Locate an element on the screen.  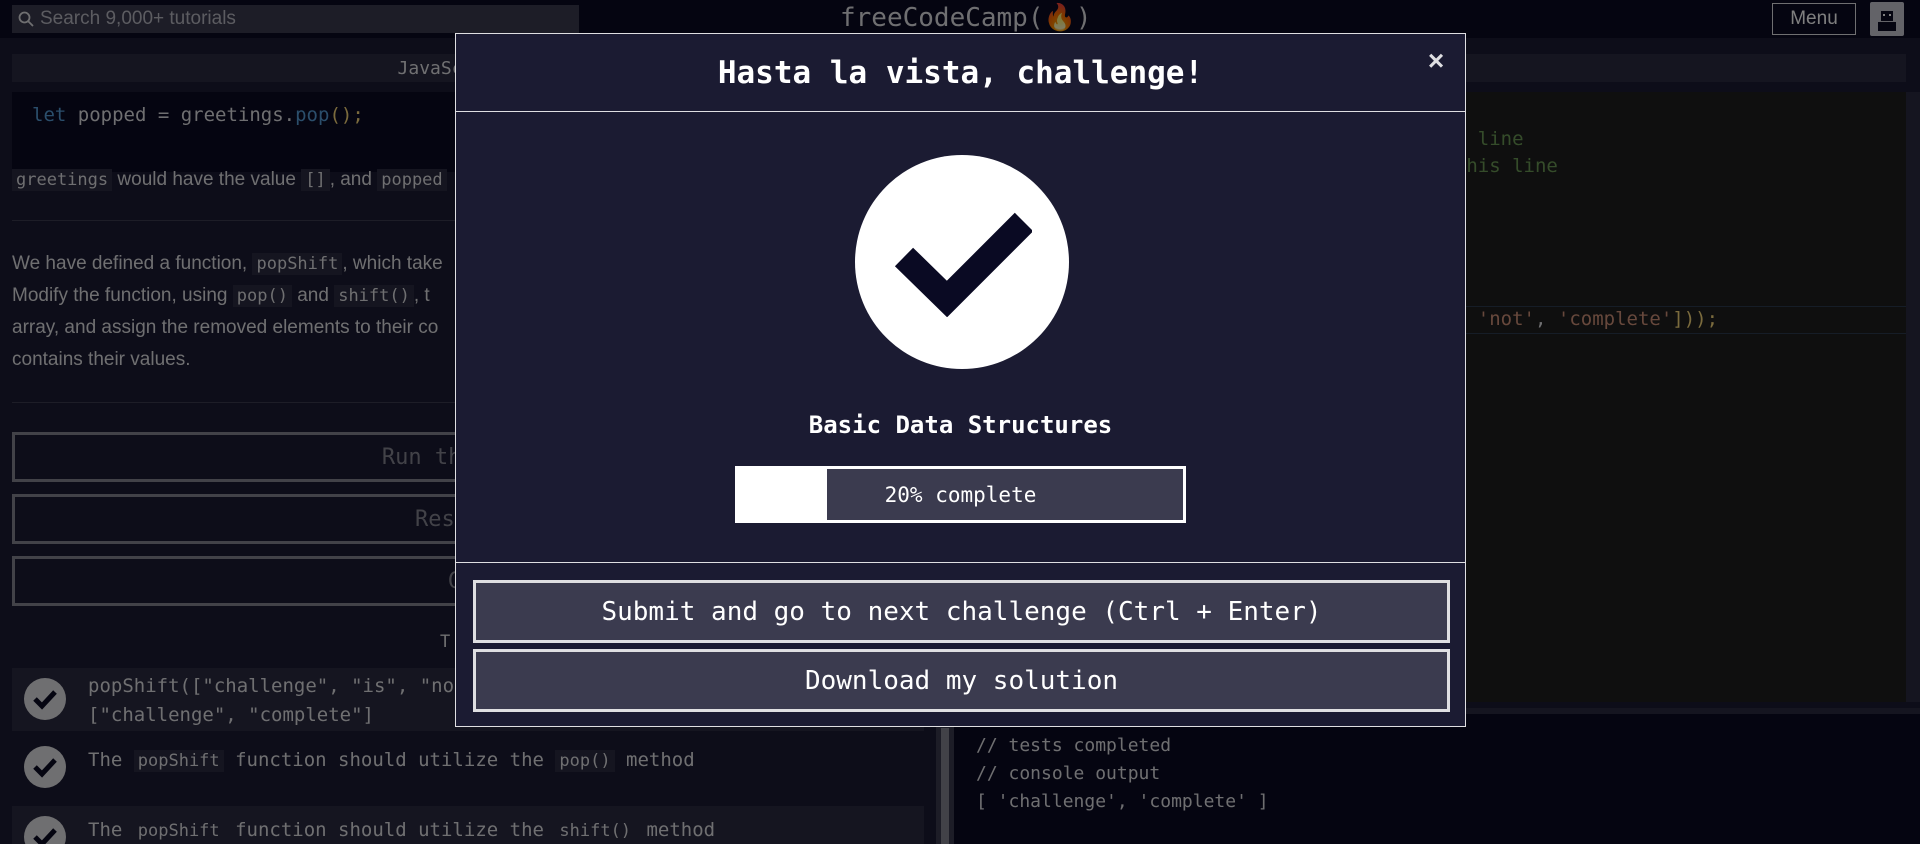
modal-title: Hasta la vista, challenge! is located at coordinates (960, 72).